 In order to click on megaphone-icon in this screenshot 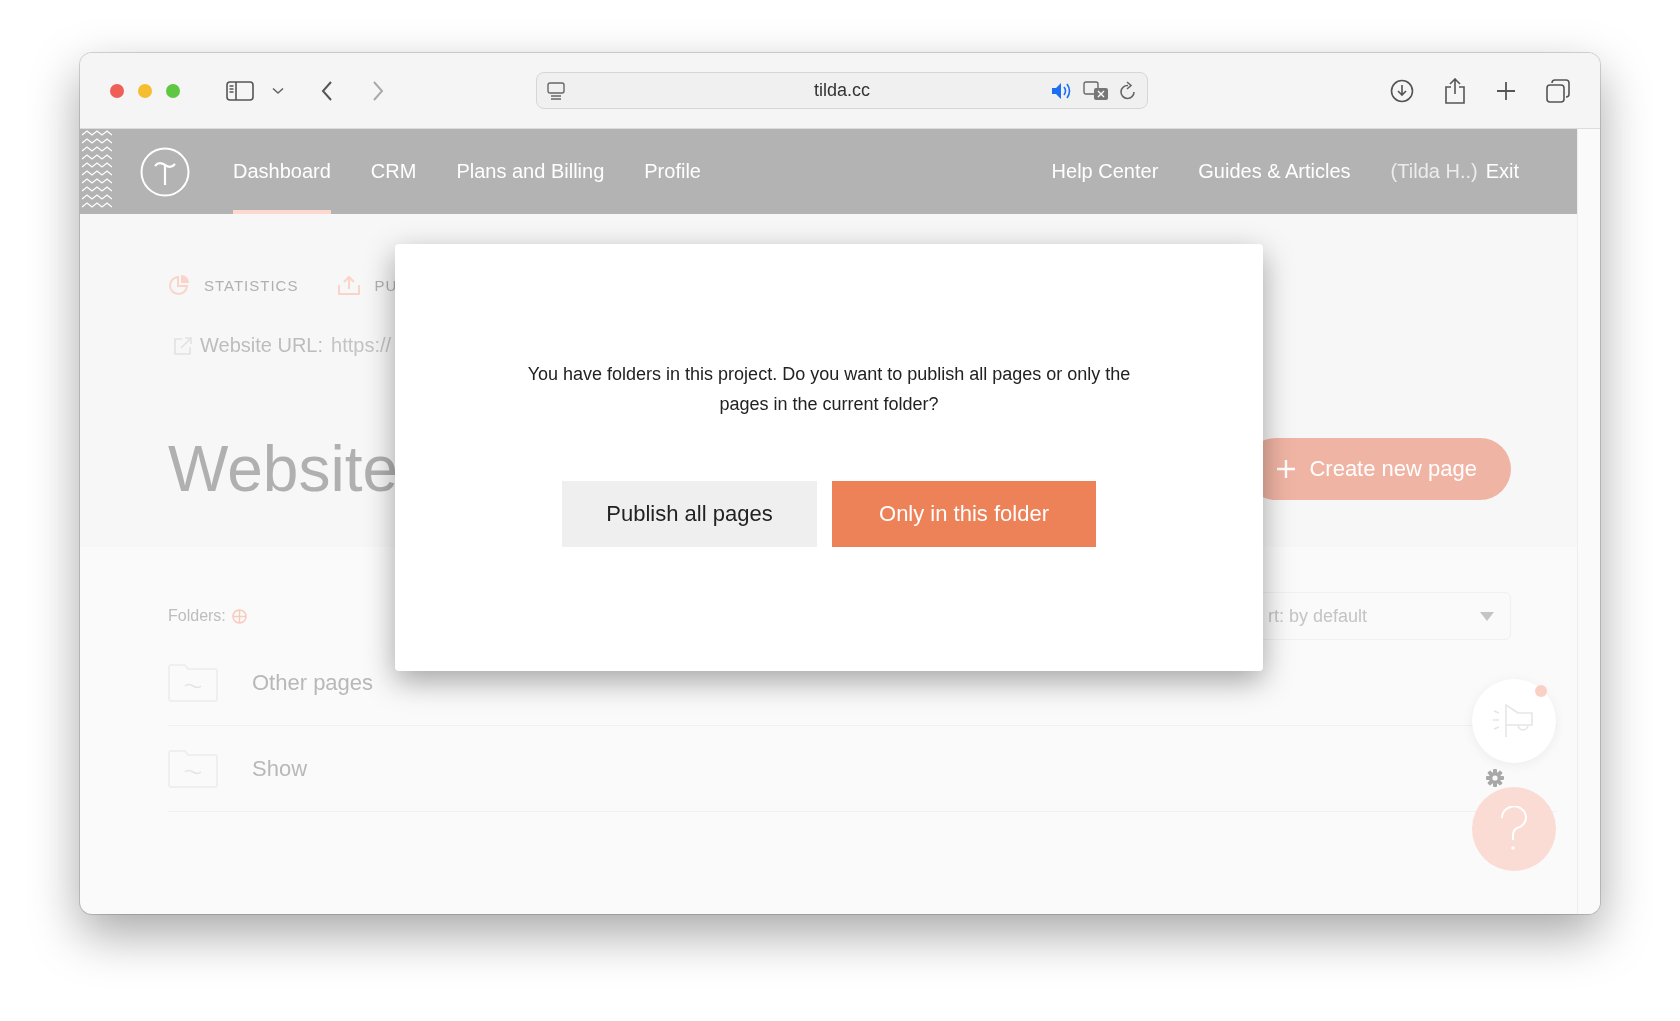, I will do `click(1514, 721)`.